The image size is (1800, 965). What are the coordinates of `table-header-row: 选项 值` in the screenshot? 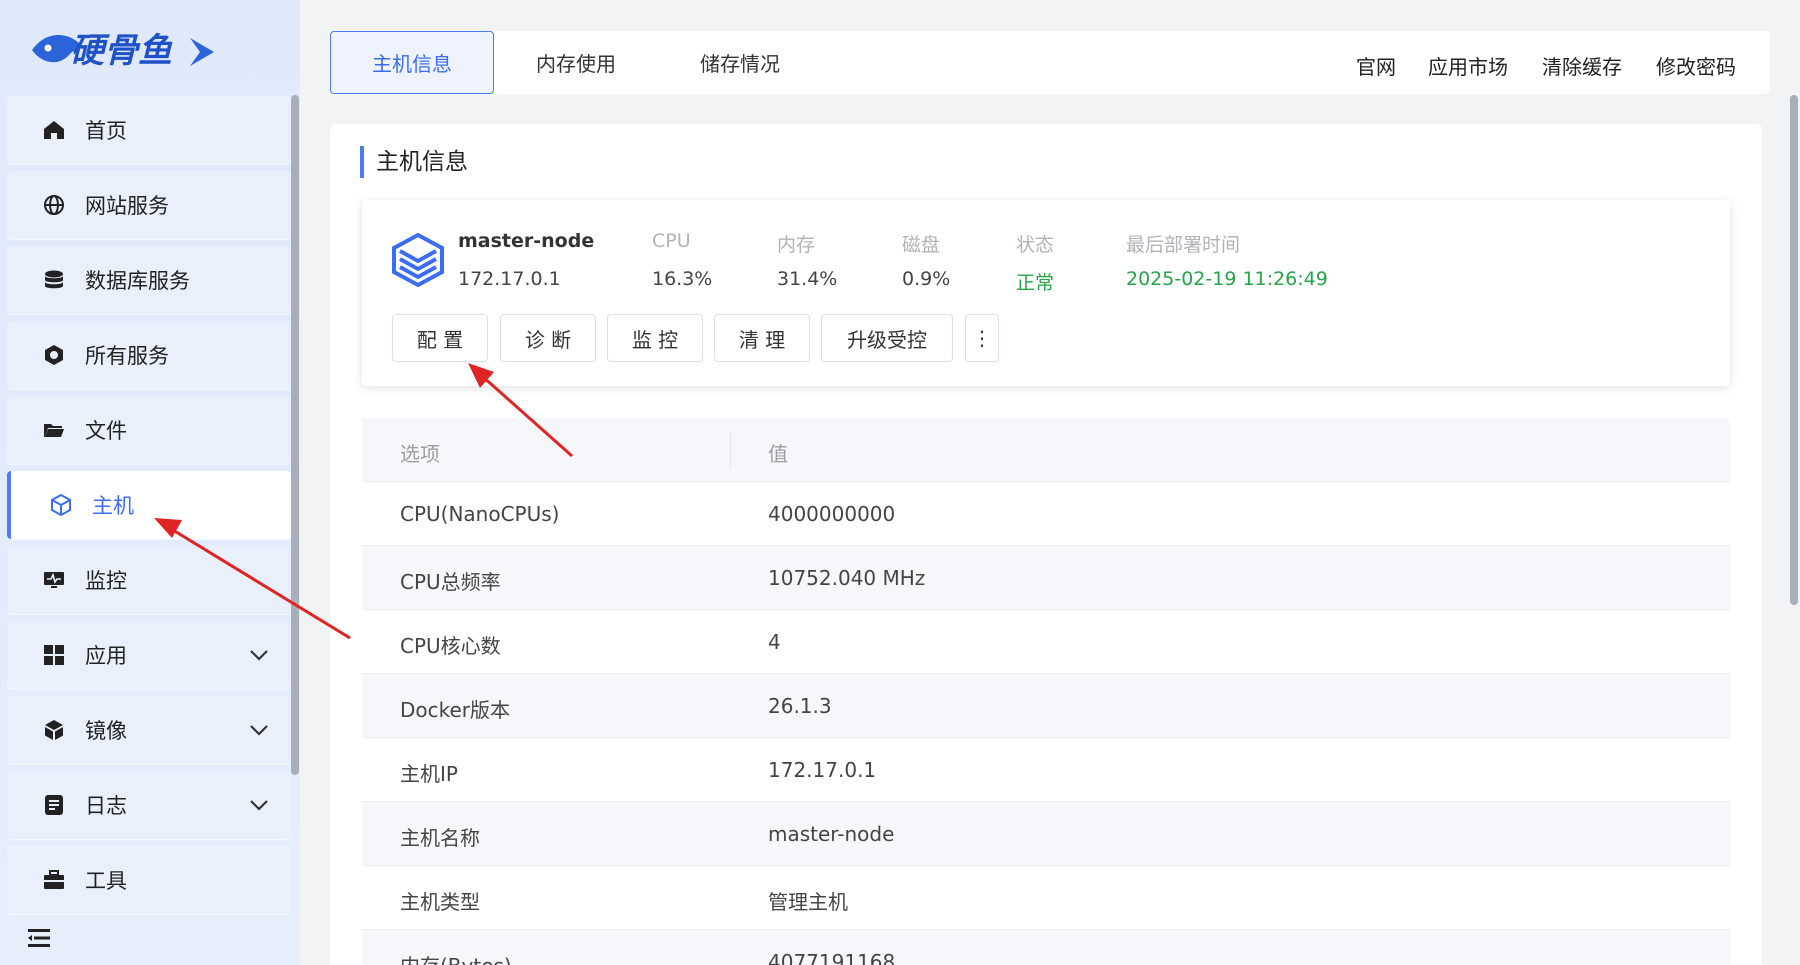 It's located at (1046, 450).